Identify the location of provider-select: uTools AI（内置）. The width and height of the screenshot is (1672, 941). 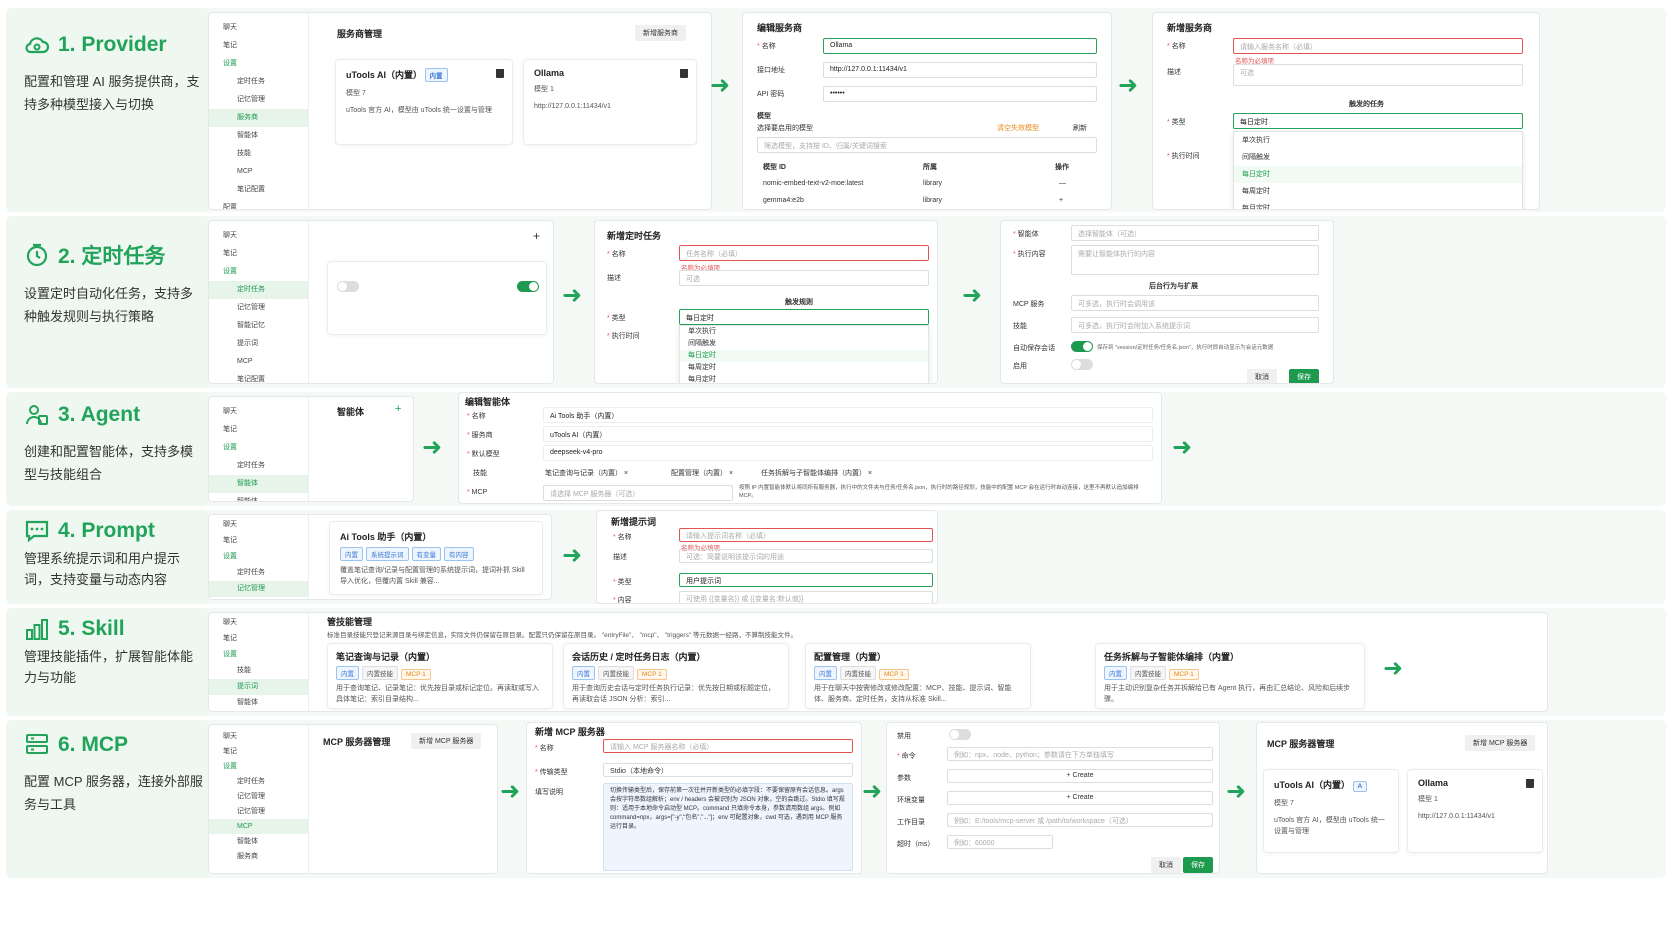
(848, 434).